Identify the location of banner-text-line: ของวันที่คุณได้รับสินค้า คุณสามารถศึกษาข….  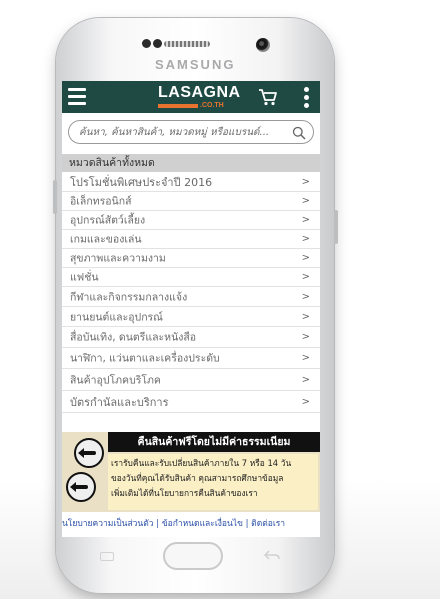
(197, 478).